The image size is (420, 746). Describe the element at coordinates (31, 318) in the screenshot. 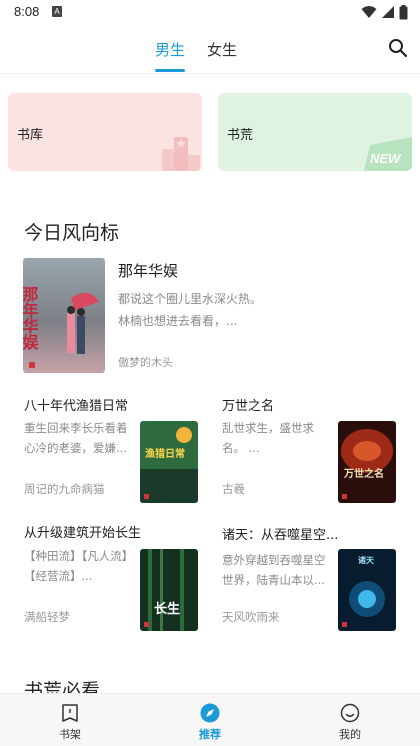

I see `featured-cover-title: 那年华娱` at that location.